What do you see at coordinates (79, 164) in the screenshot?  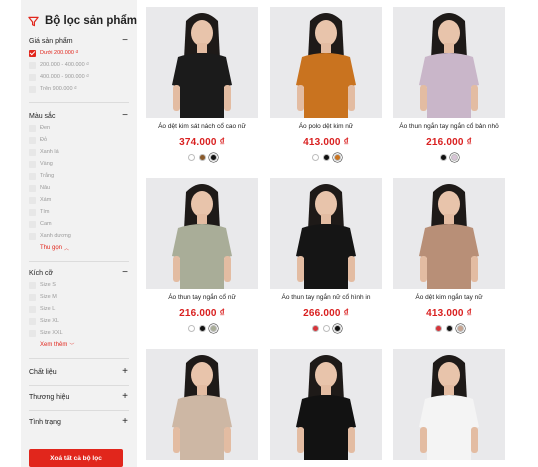 I see `color-option: Vàng` at bounding box center [79, 164].